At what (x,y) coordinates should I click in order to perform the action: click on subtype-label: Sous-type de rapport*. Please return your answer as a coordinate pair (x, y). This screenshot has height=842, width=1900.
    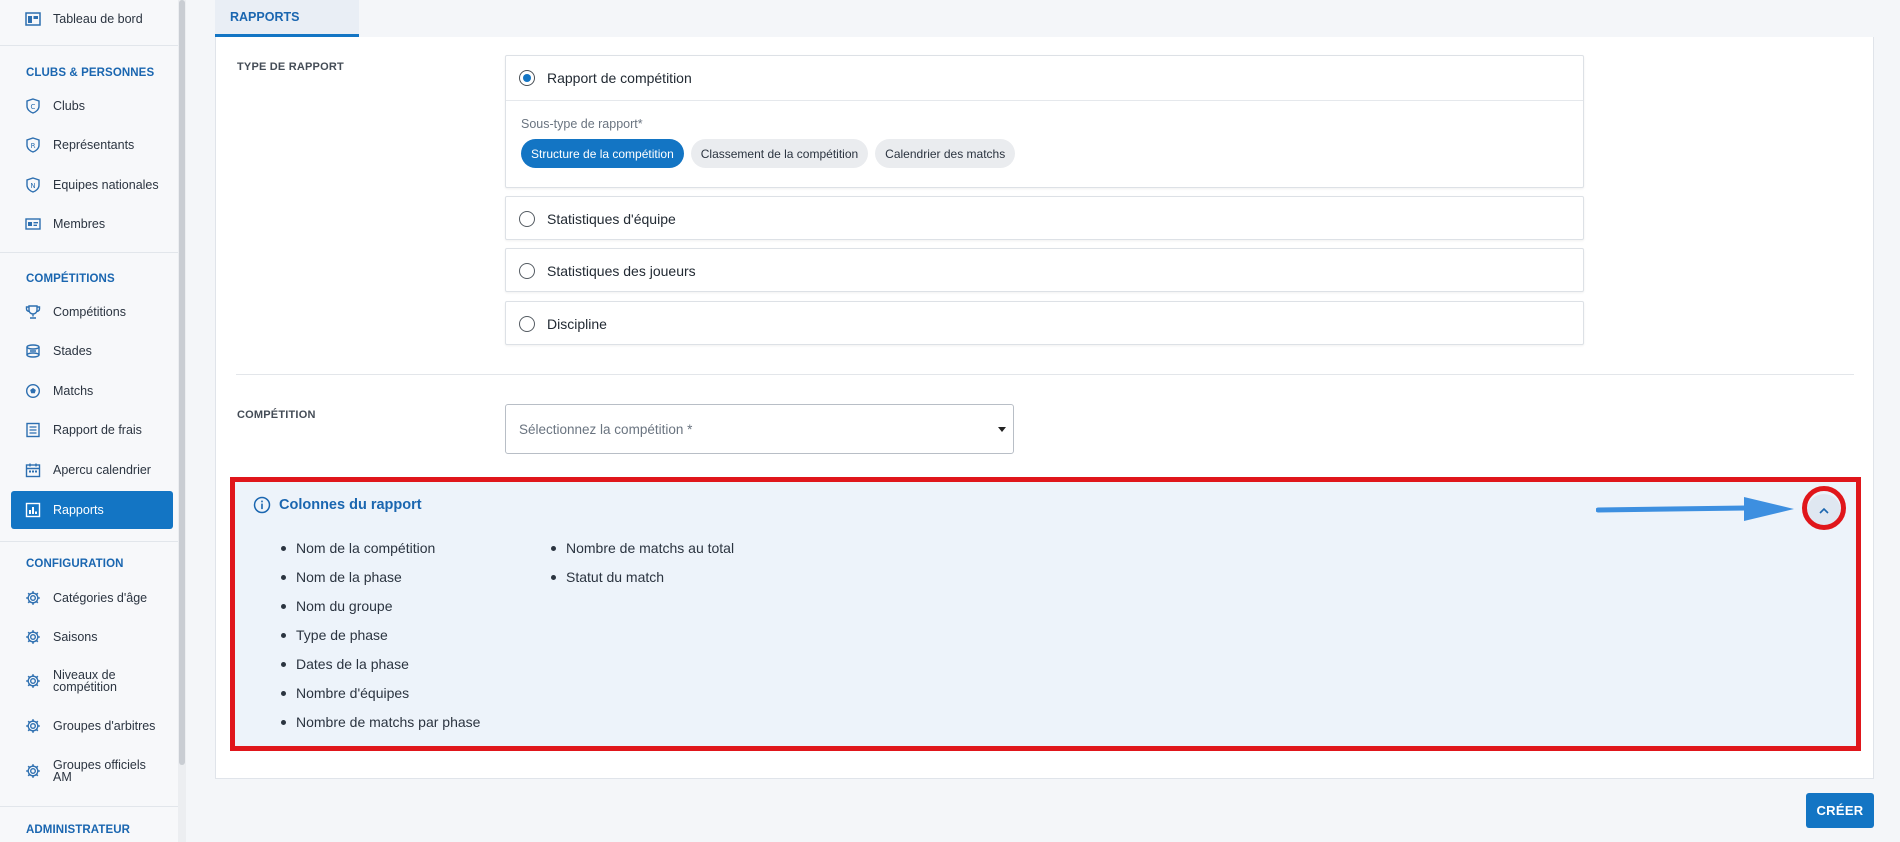
    Looking at the image, I should click on (582, 124).